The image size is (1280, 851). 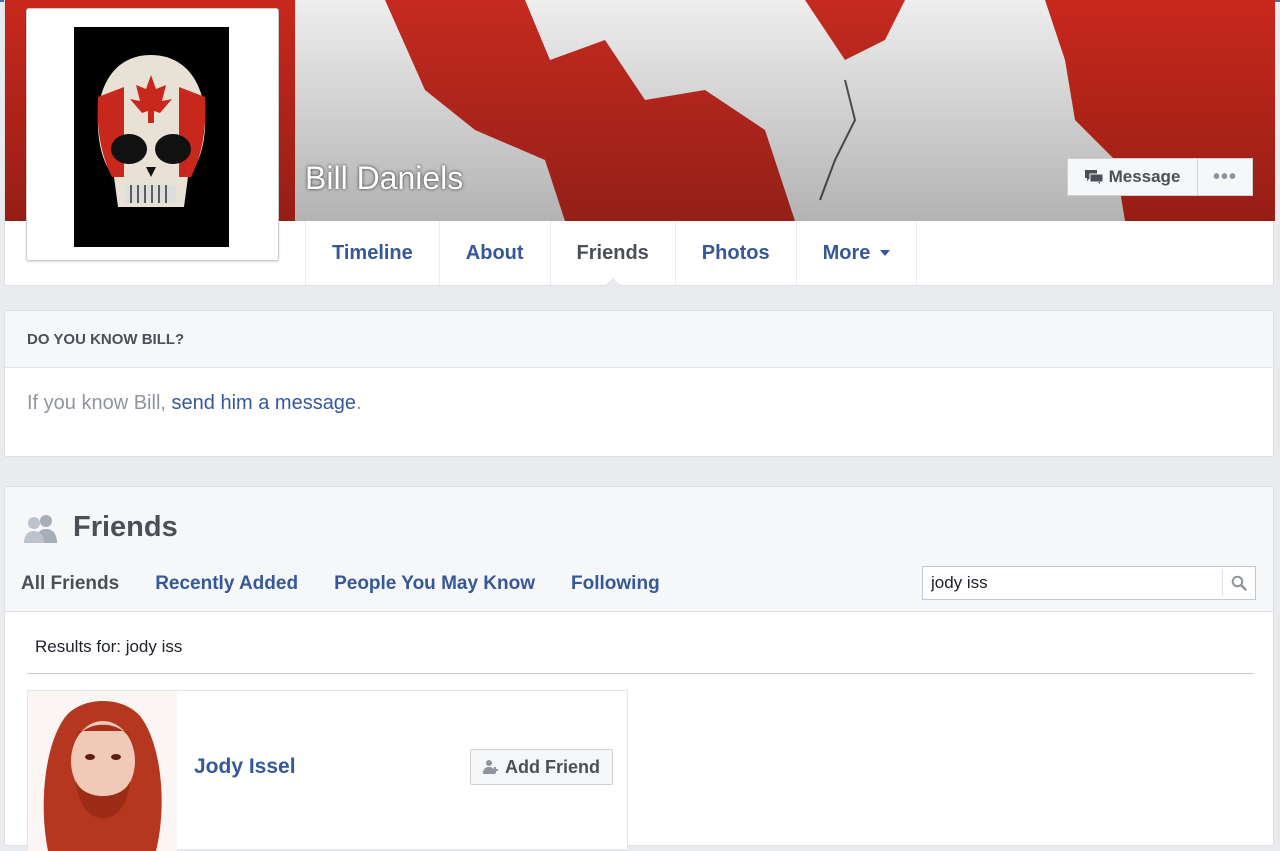 What do you see at coordinates (615, 584) in the screenshot?
I see `subtab-following: Following` at bounding box center [615, 584].